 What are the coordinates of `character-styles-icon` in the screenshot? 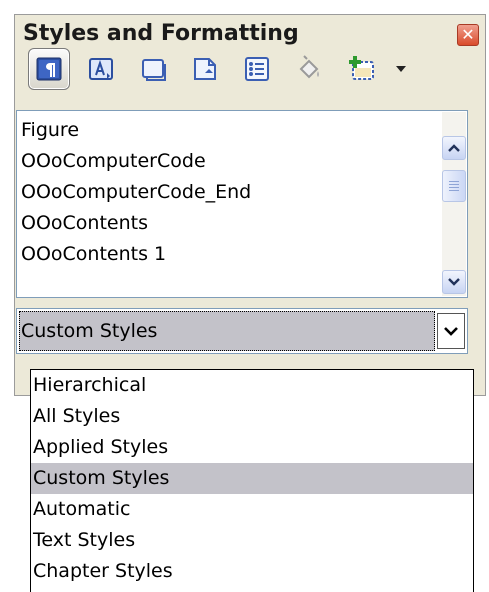 It's located at (101, 69).